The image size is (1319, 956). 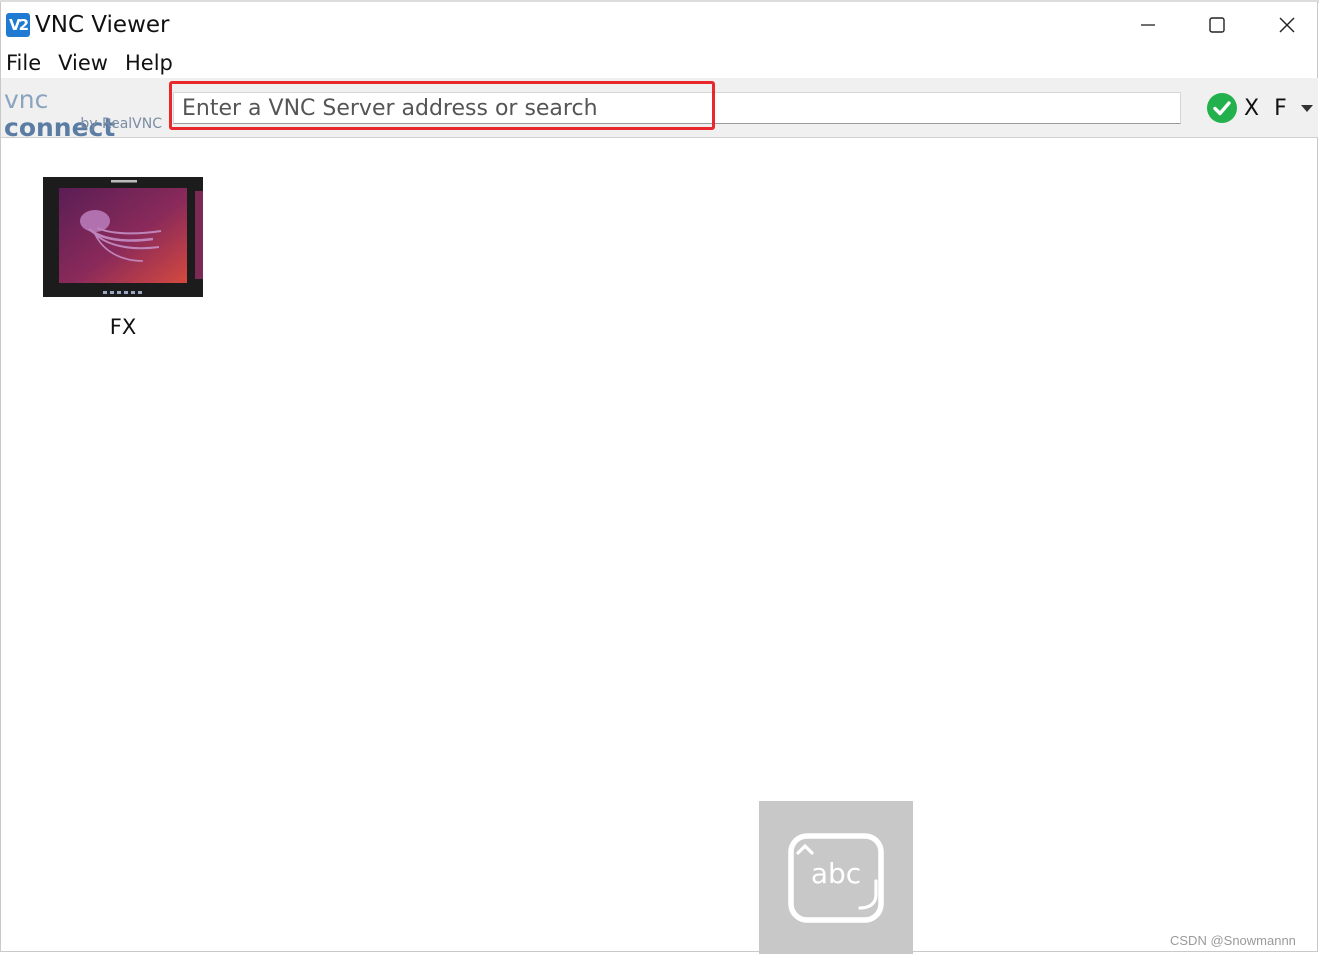 I want to click on vnc-connect-logo: vnc connect by RealVNC, so click(x=84, y=114).